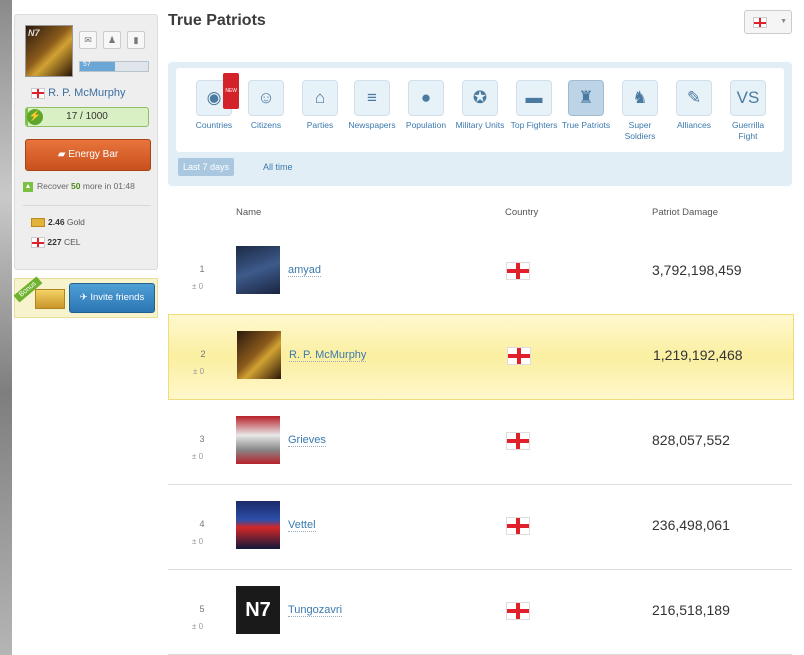 The width and height of the screenshot is (804, 655). What do you see at coordinates (426, 98) in the screenshot?
I see `population-icon: ●` at bounding box center [426, 98].